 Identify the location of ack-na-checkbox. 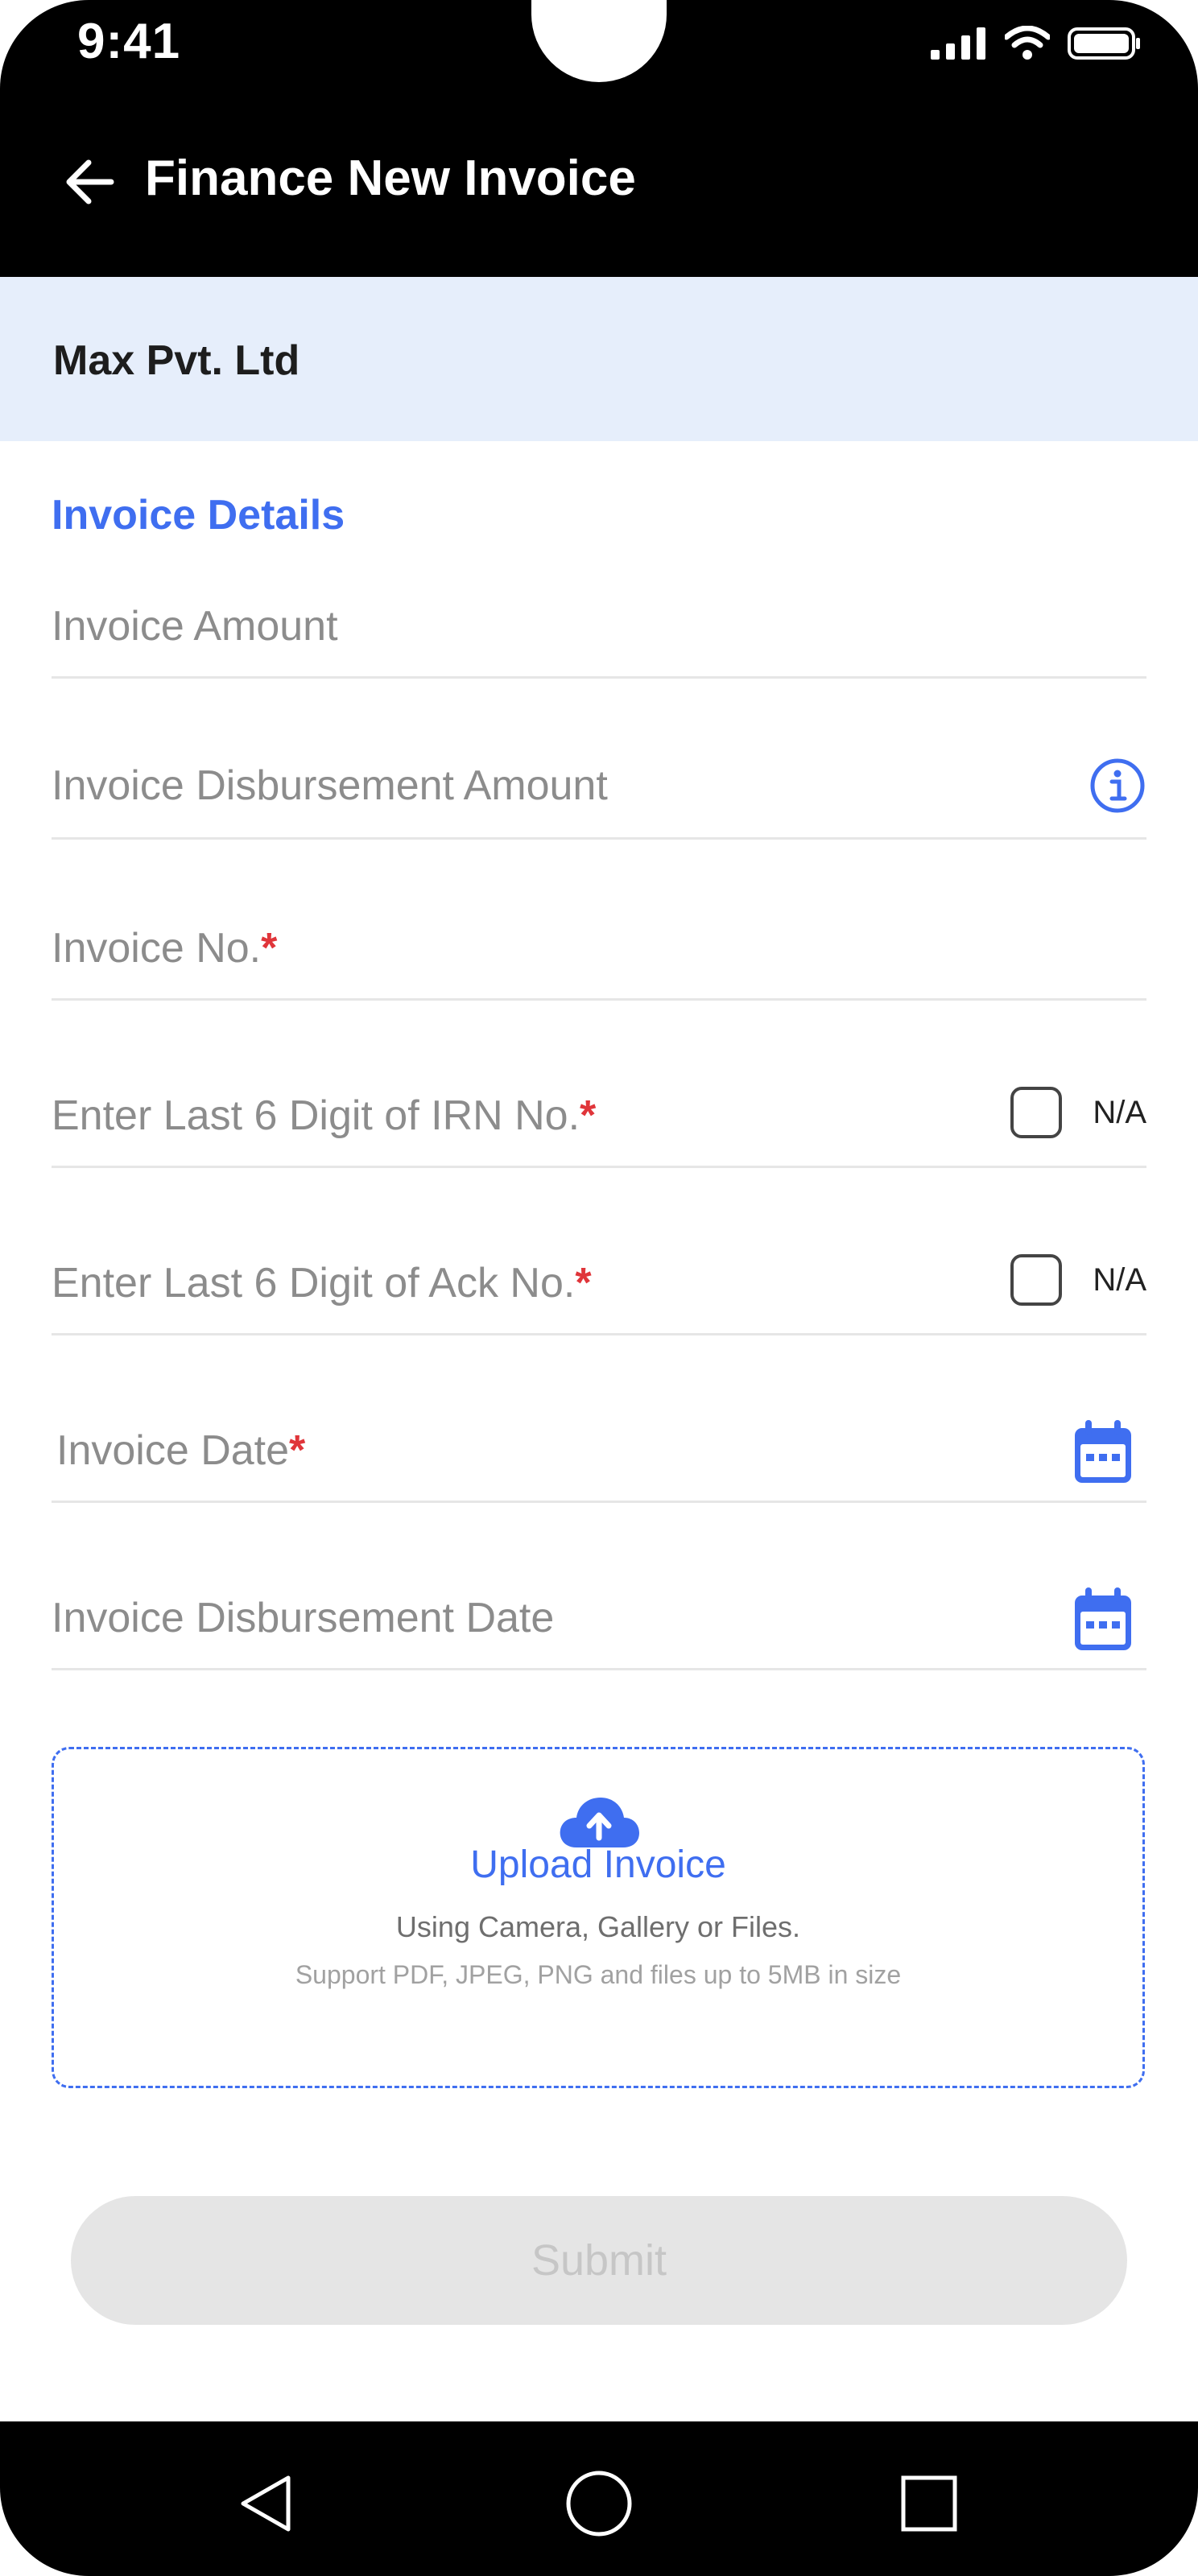
(1036, 1280).